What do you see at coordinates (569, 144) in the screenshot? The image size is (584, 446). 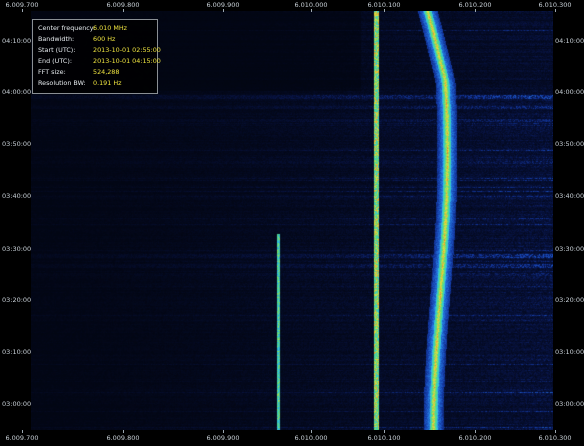 I see `time-label-right: 03:50:00` at bounding box center [569, 144].